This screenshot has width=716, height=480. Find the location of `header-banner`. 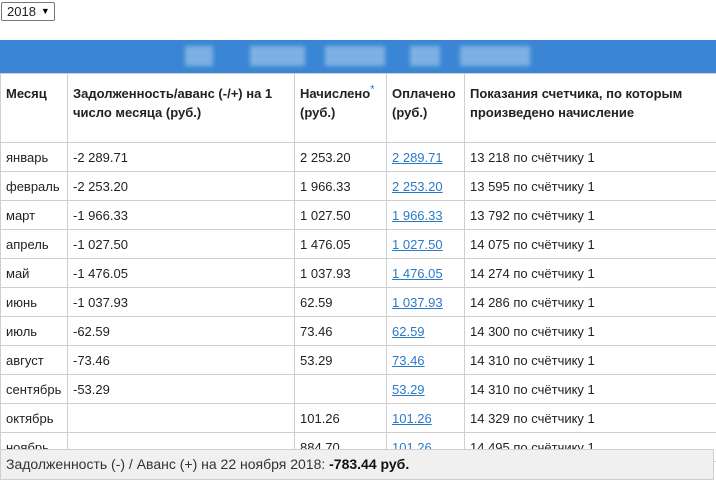

header-banner is located at coordinates (358, 56).